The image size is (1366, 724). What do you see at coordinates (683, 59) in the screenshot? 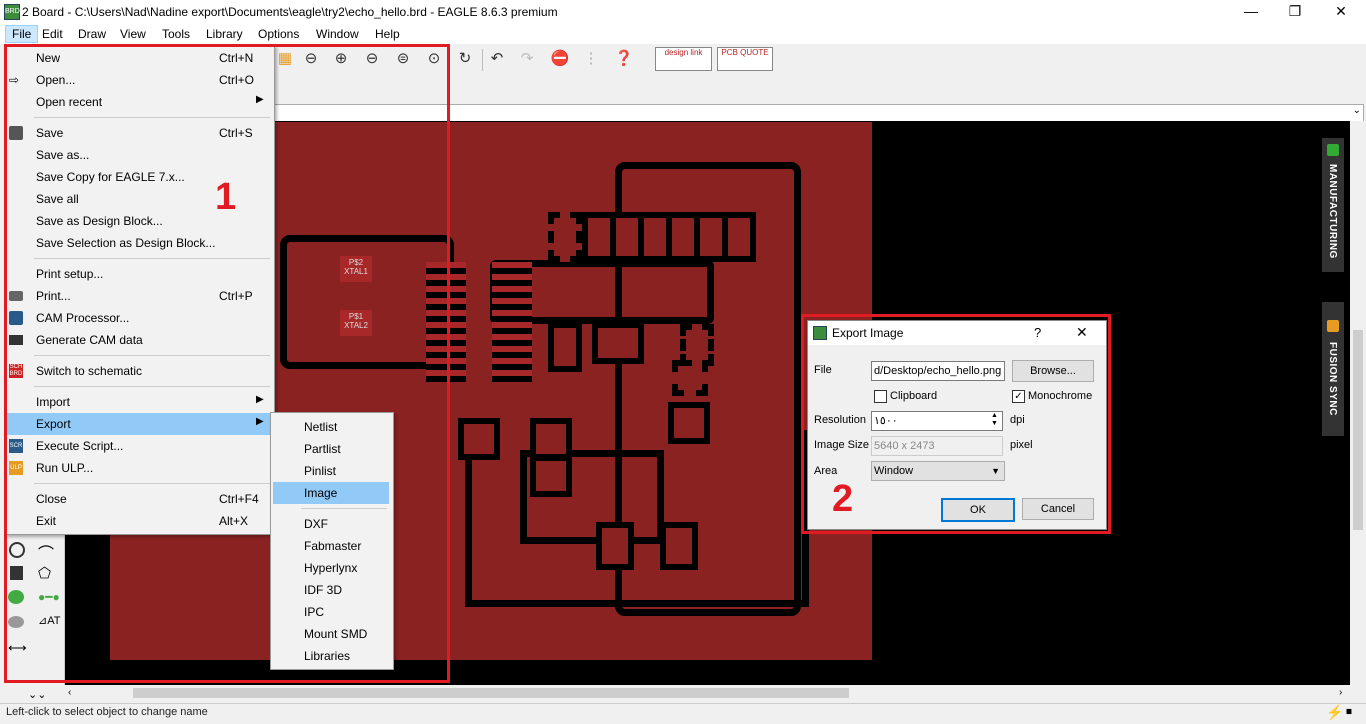
I see `design-link-button: design link` at bounding box center [683, 59].